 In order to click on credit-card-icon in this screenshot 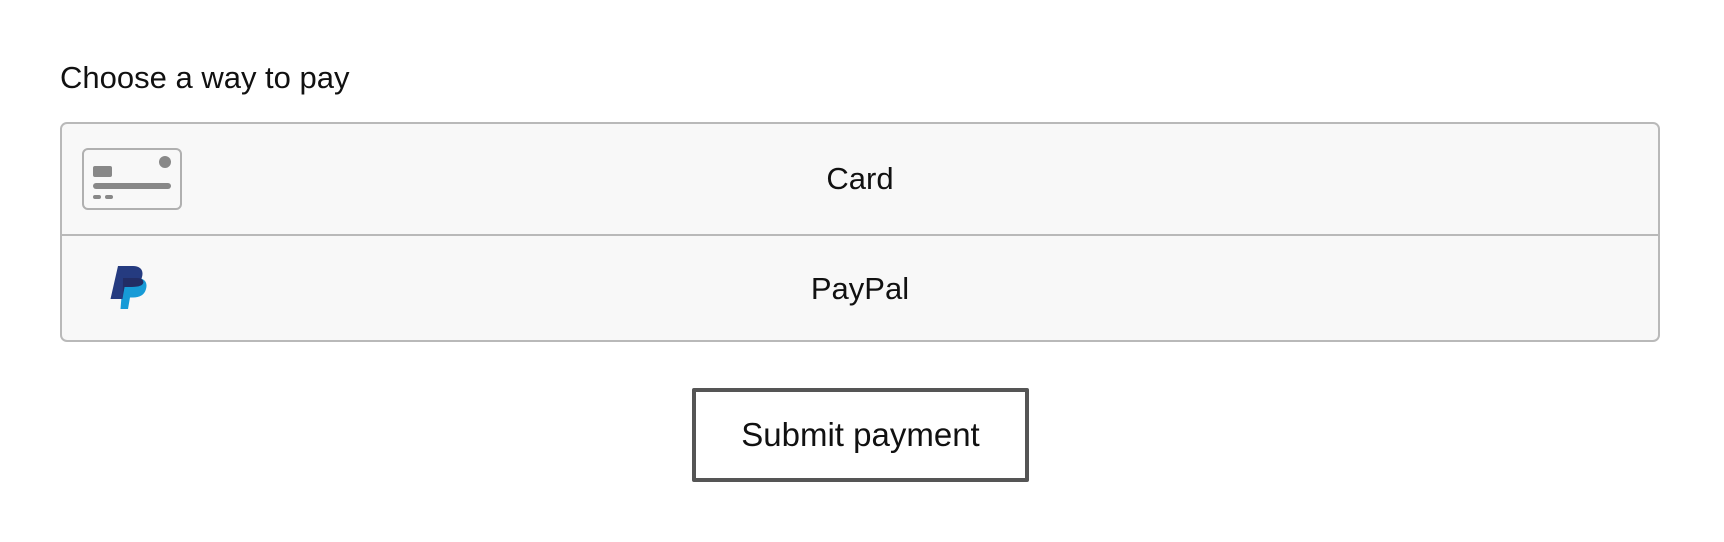, I will do `click(132, 179)`.